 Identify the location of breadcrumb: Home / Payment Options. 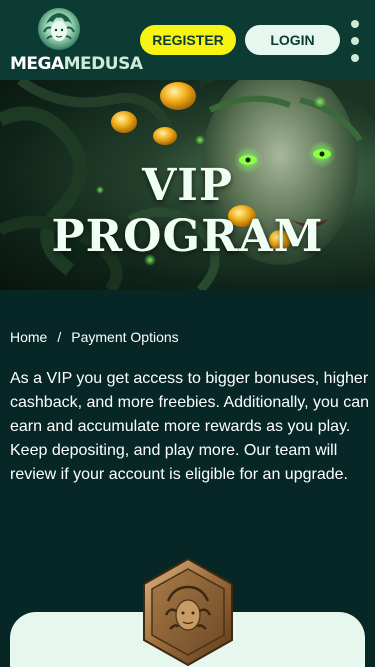
(94, 337).